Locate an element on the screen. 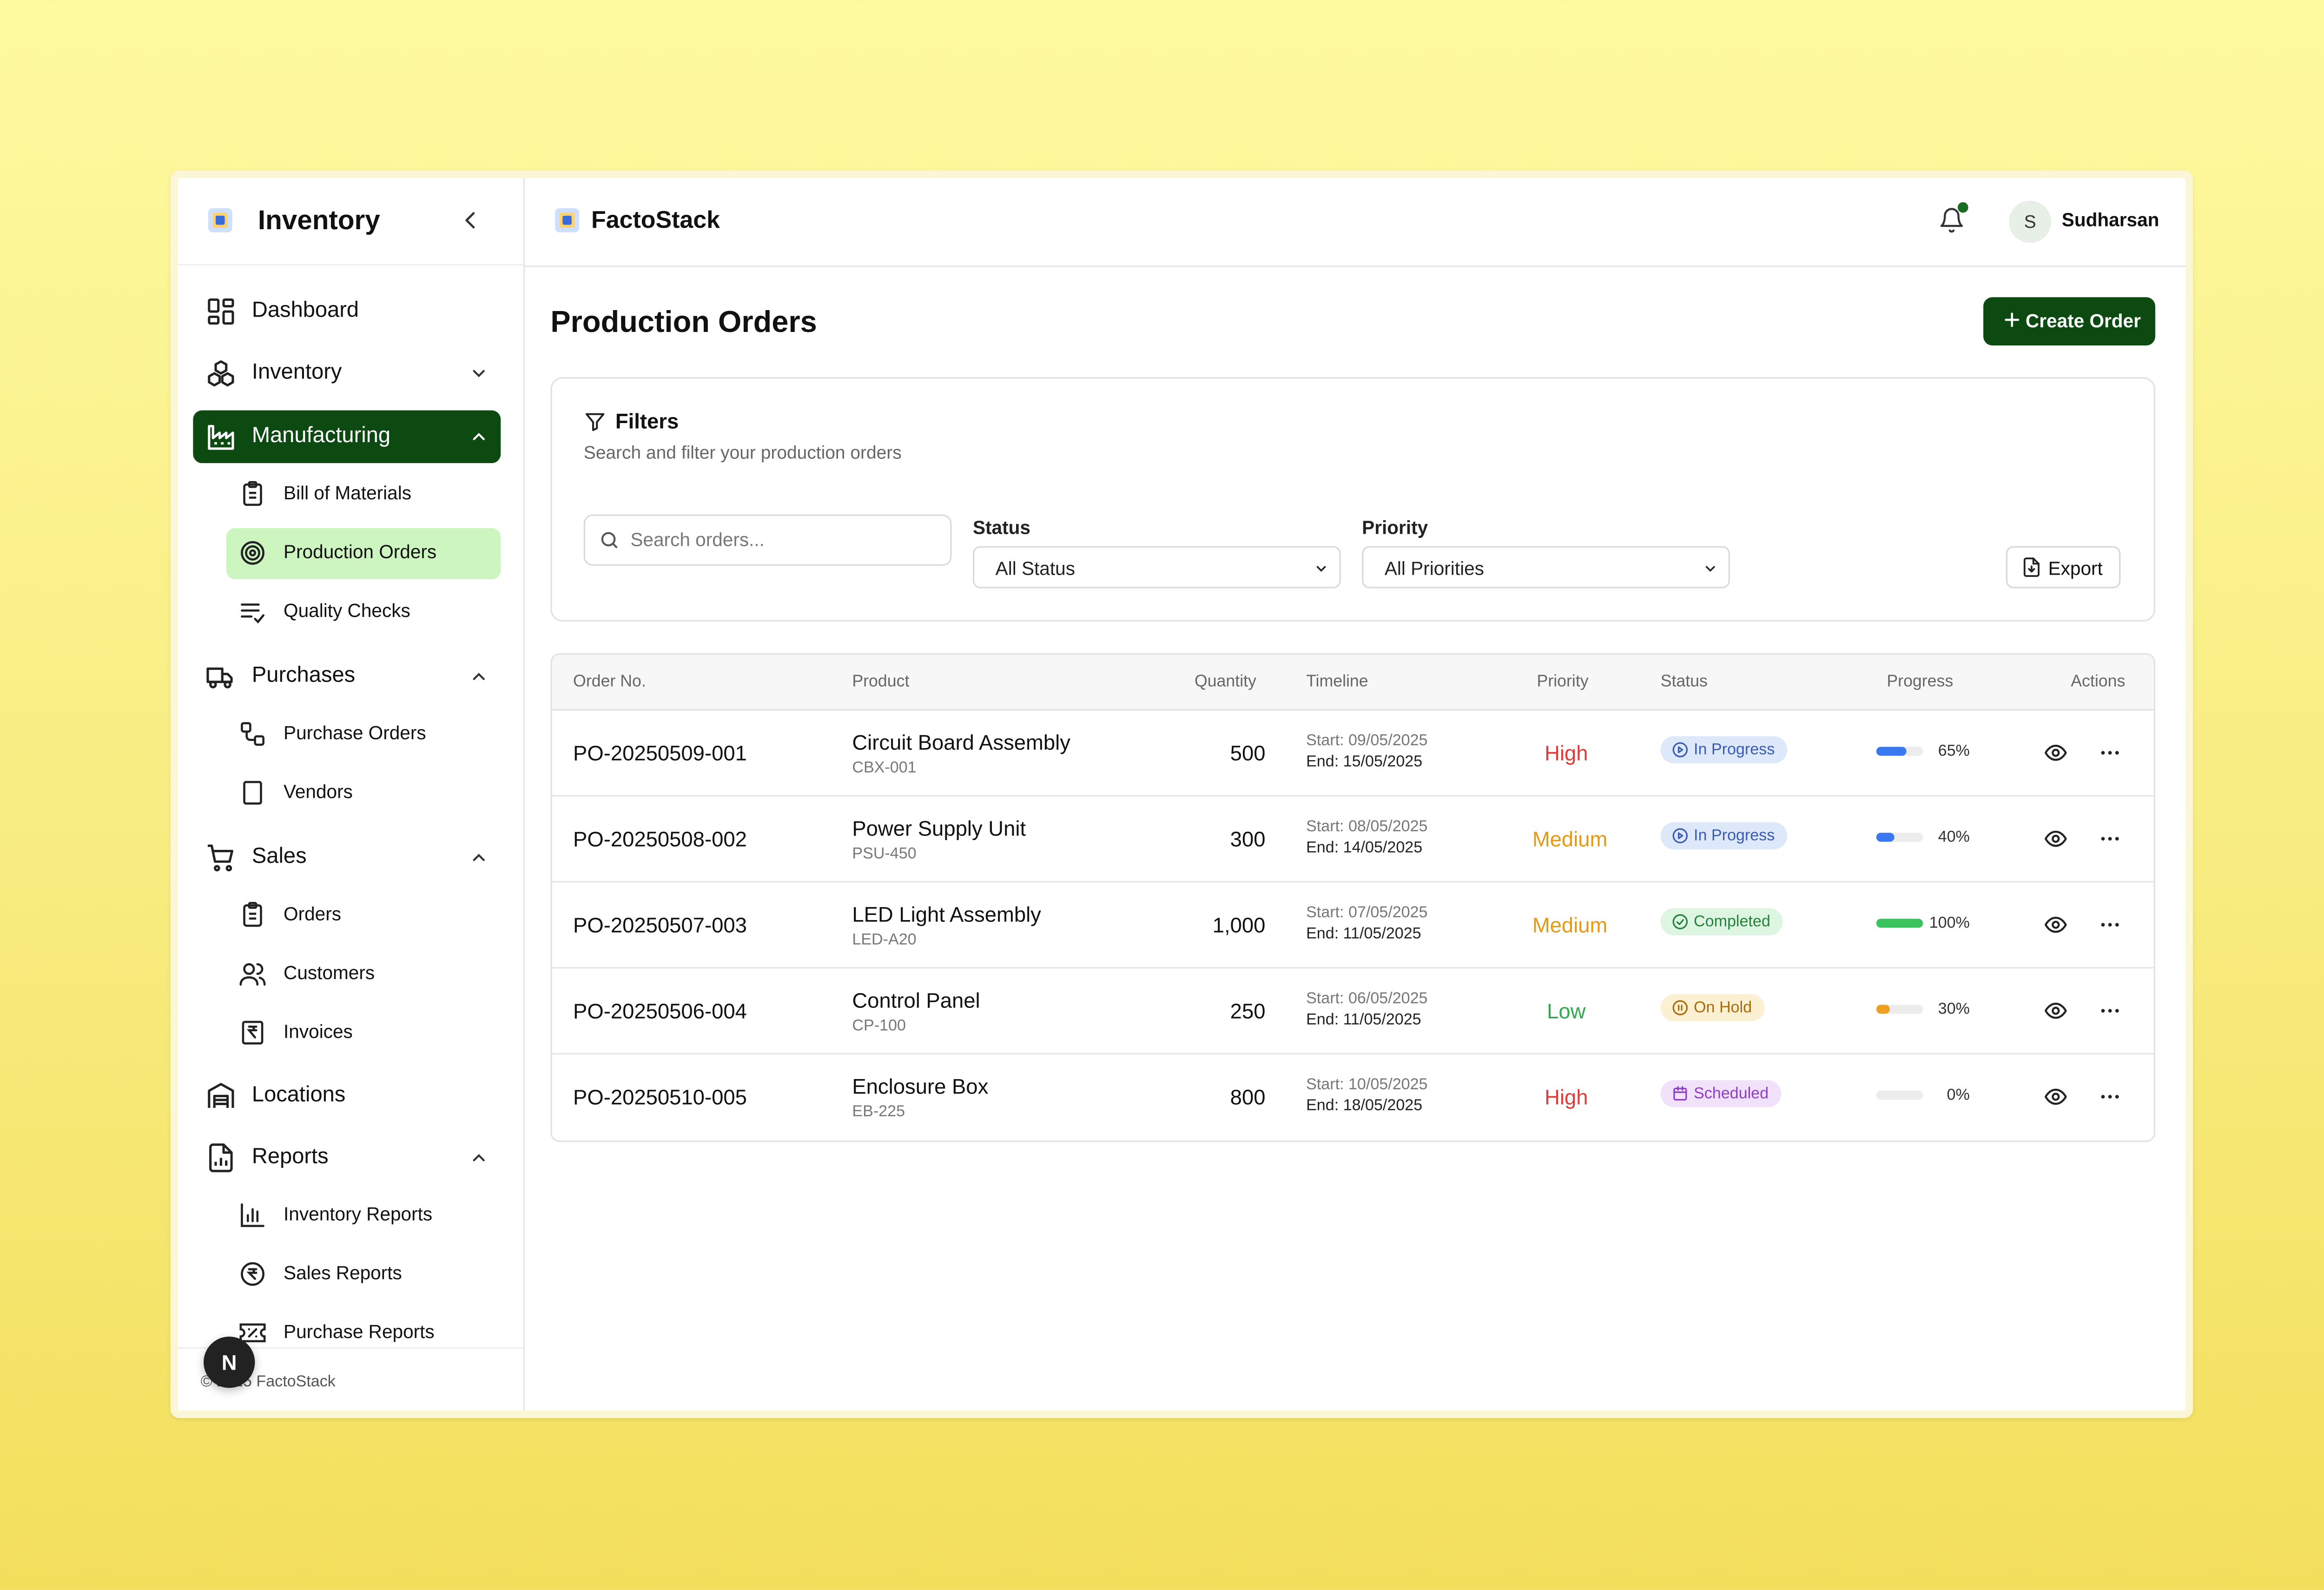  sidebar-item-label: Quality Checks is located at coordinates (347, 611).